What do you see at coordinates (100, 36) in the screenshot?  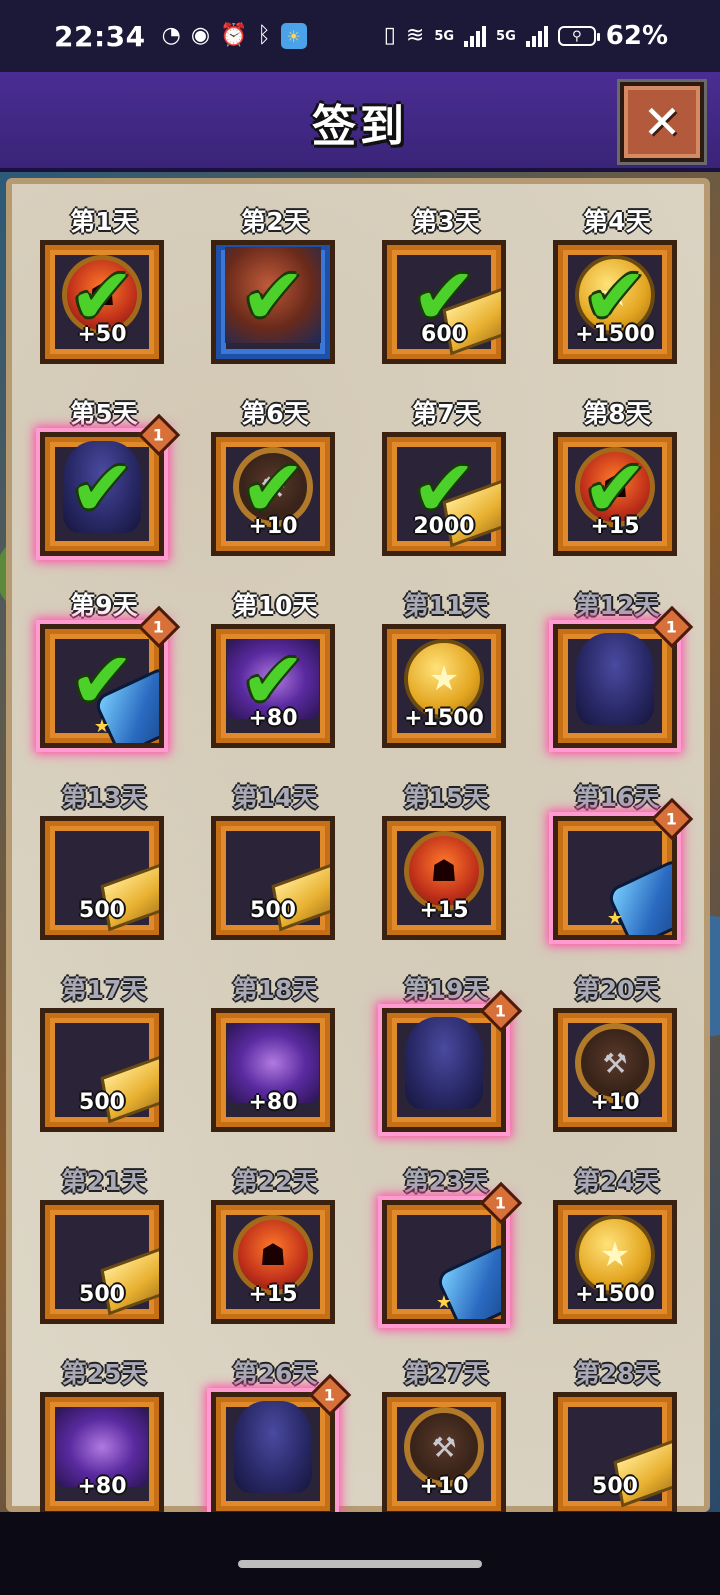 I see `status-time: 22:34` at bounding box center [100, 36].